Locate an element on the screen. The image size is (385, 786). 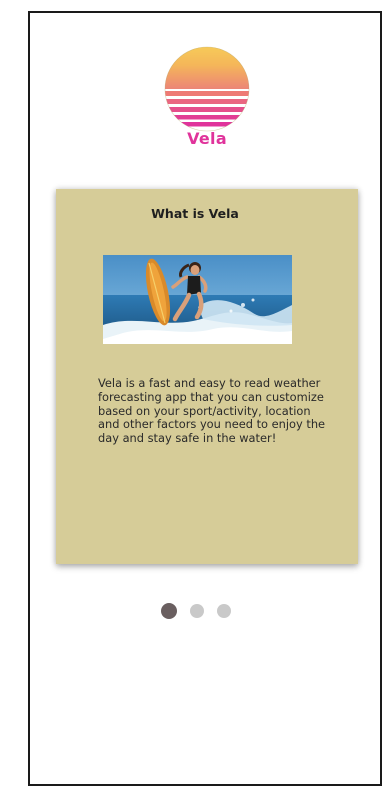
card-title: What is Vela is located at coordinates (195, 213).